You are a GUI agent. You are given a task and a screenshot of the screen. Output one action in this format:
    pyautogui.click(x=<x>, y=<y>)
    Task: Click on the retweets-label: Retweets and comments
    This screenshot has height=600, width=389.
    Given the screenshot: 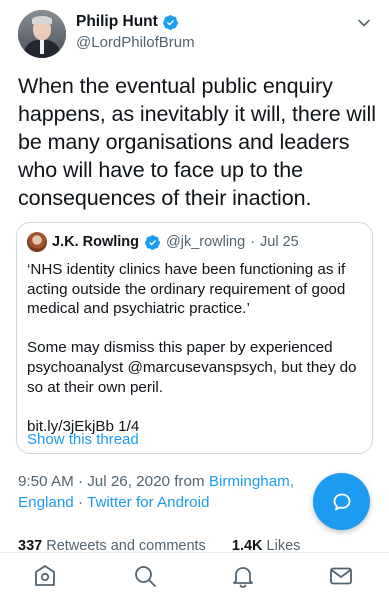 What is the action you would take?
    pyautogui.click(x=126, y=544)
    